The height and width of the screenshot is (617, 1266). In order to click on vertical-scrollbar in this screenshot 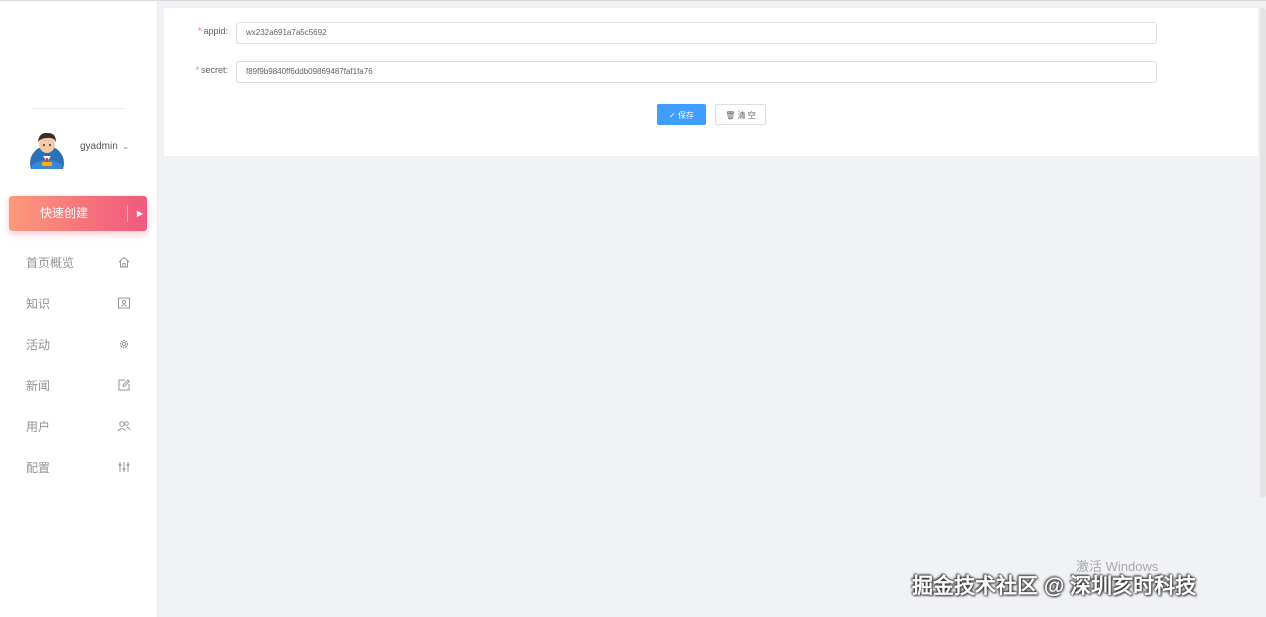, I will do `click(1263, 253)`.